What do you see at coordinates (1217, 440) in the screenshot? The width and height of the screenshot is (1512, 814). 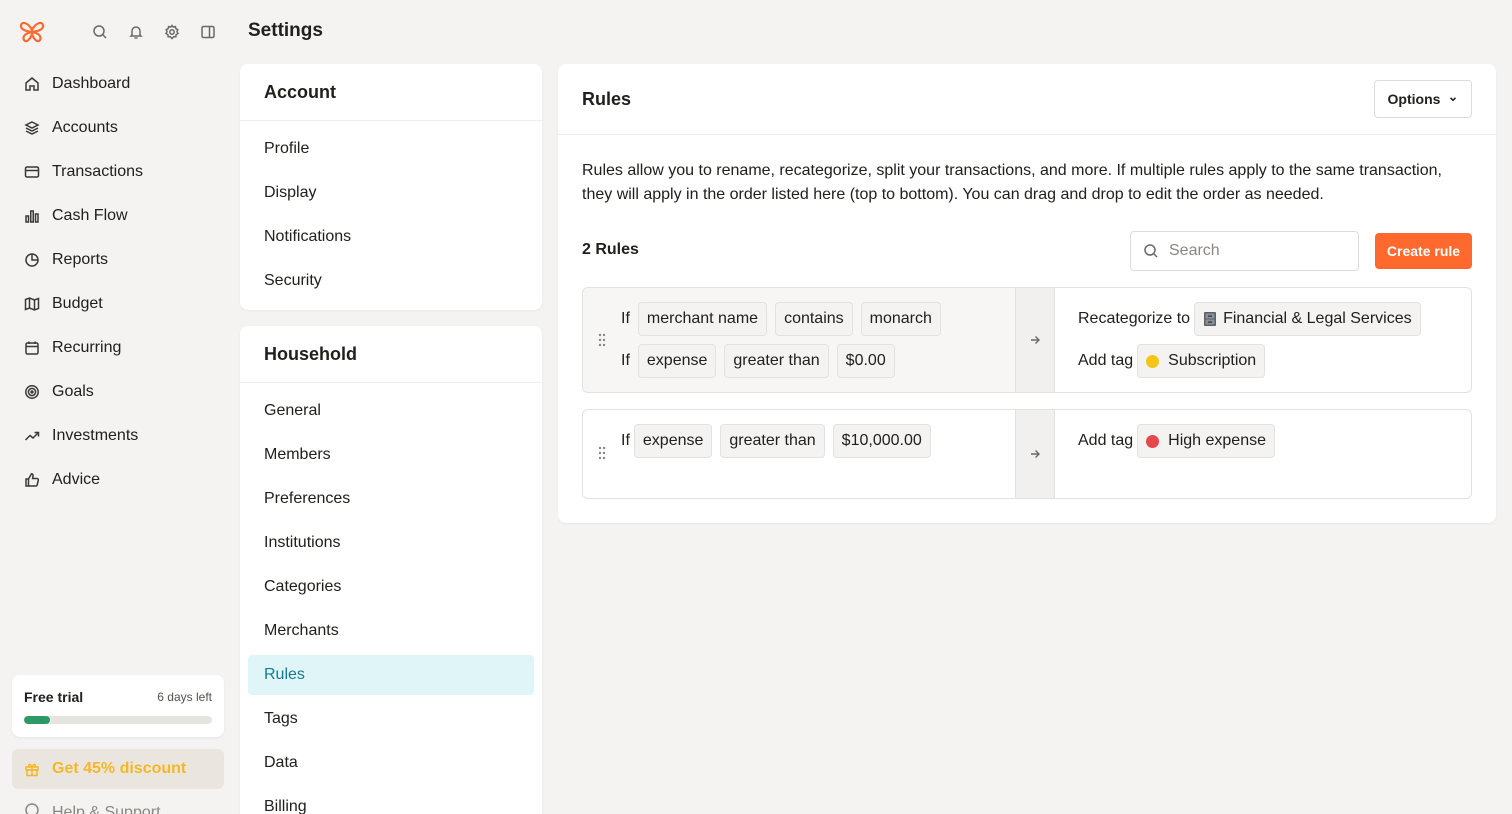 I see `tag-name: High expense` at bounding box center [1217, 440].